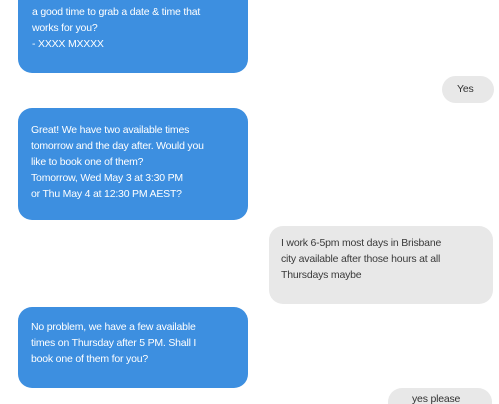  Describe the element at coordinates (114, 343) in the screenshot. I see `message-text-line: times on Thursday after 5 PM. Shall I` at that location.